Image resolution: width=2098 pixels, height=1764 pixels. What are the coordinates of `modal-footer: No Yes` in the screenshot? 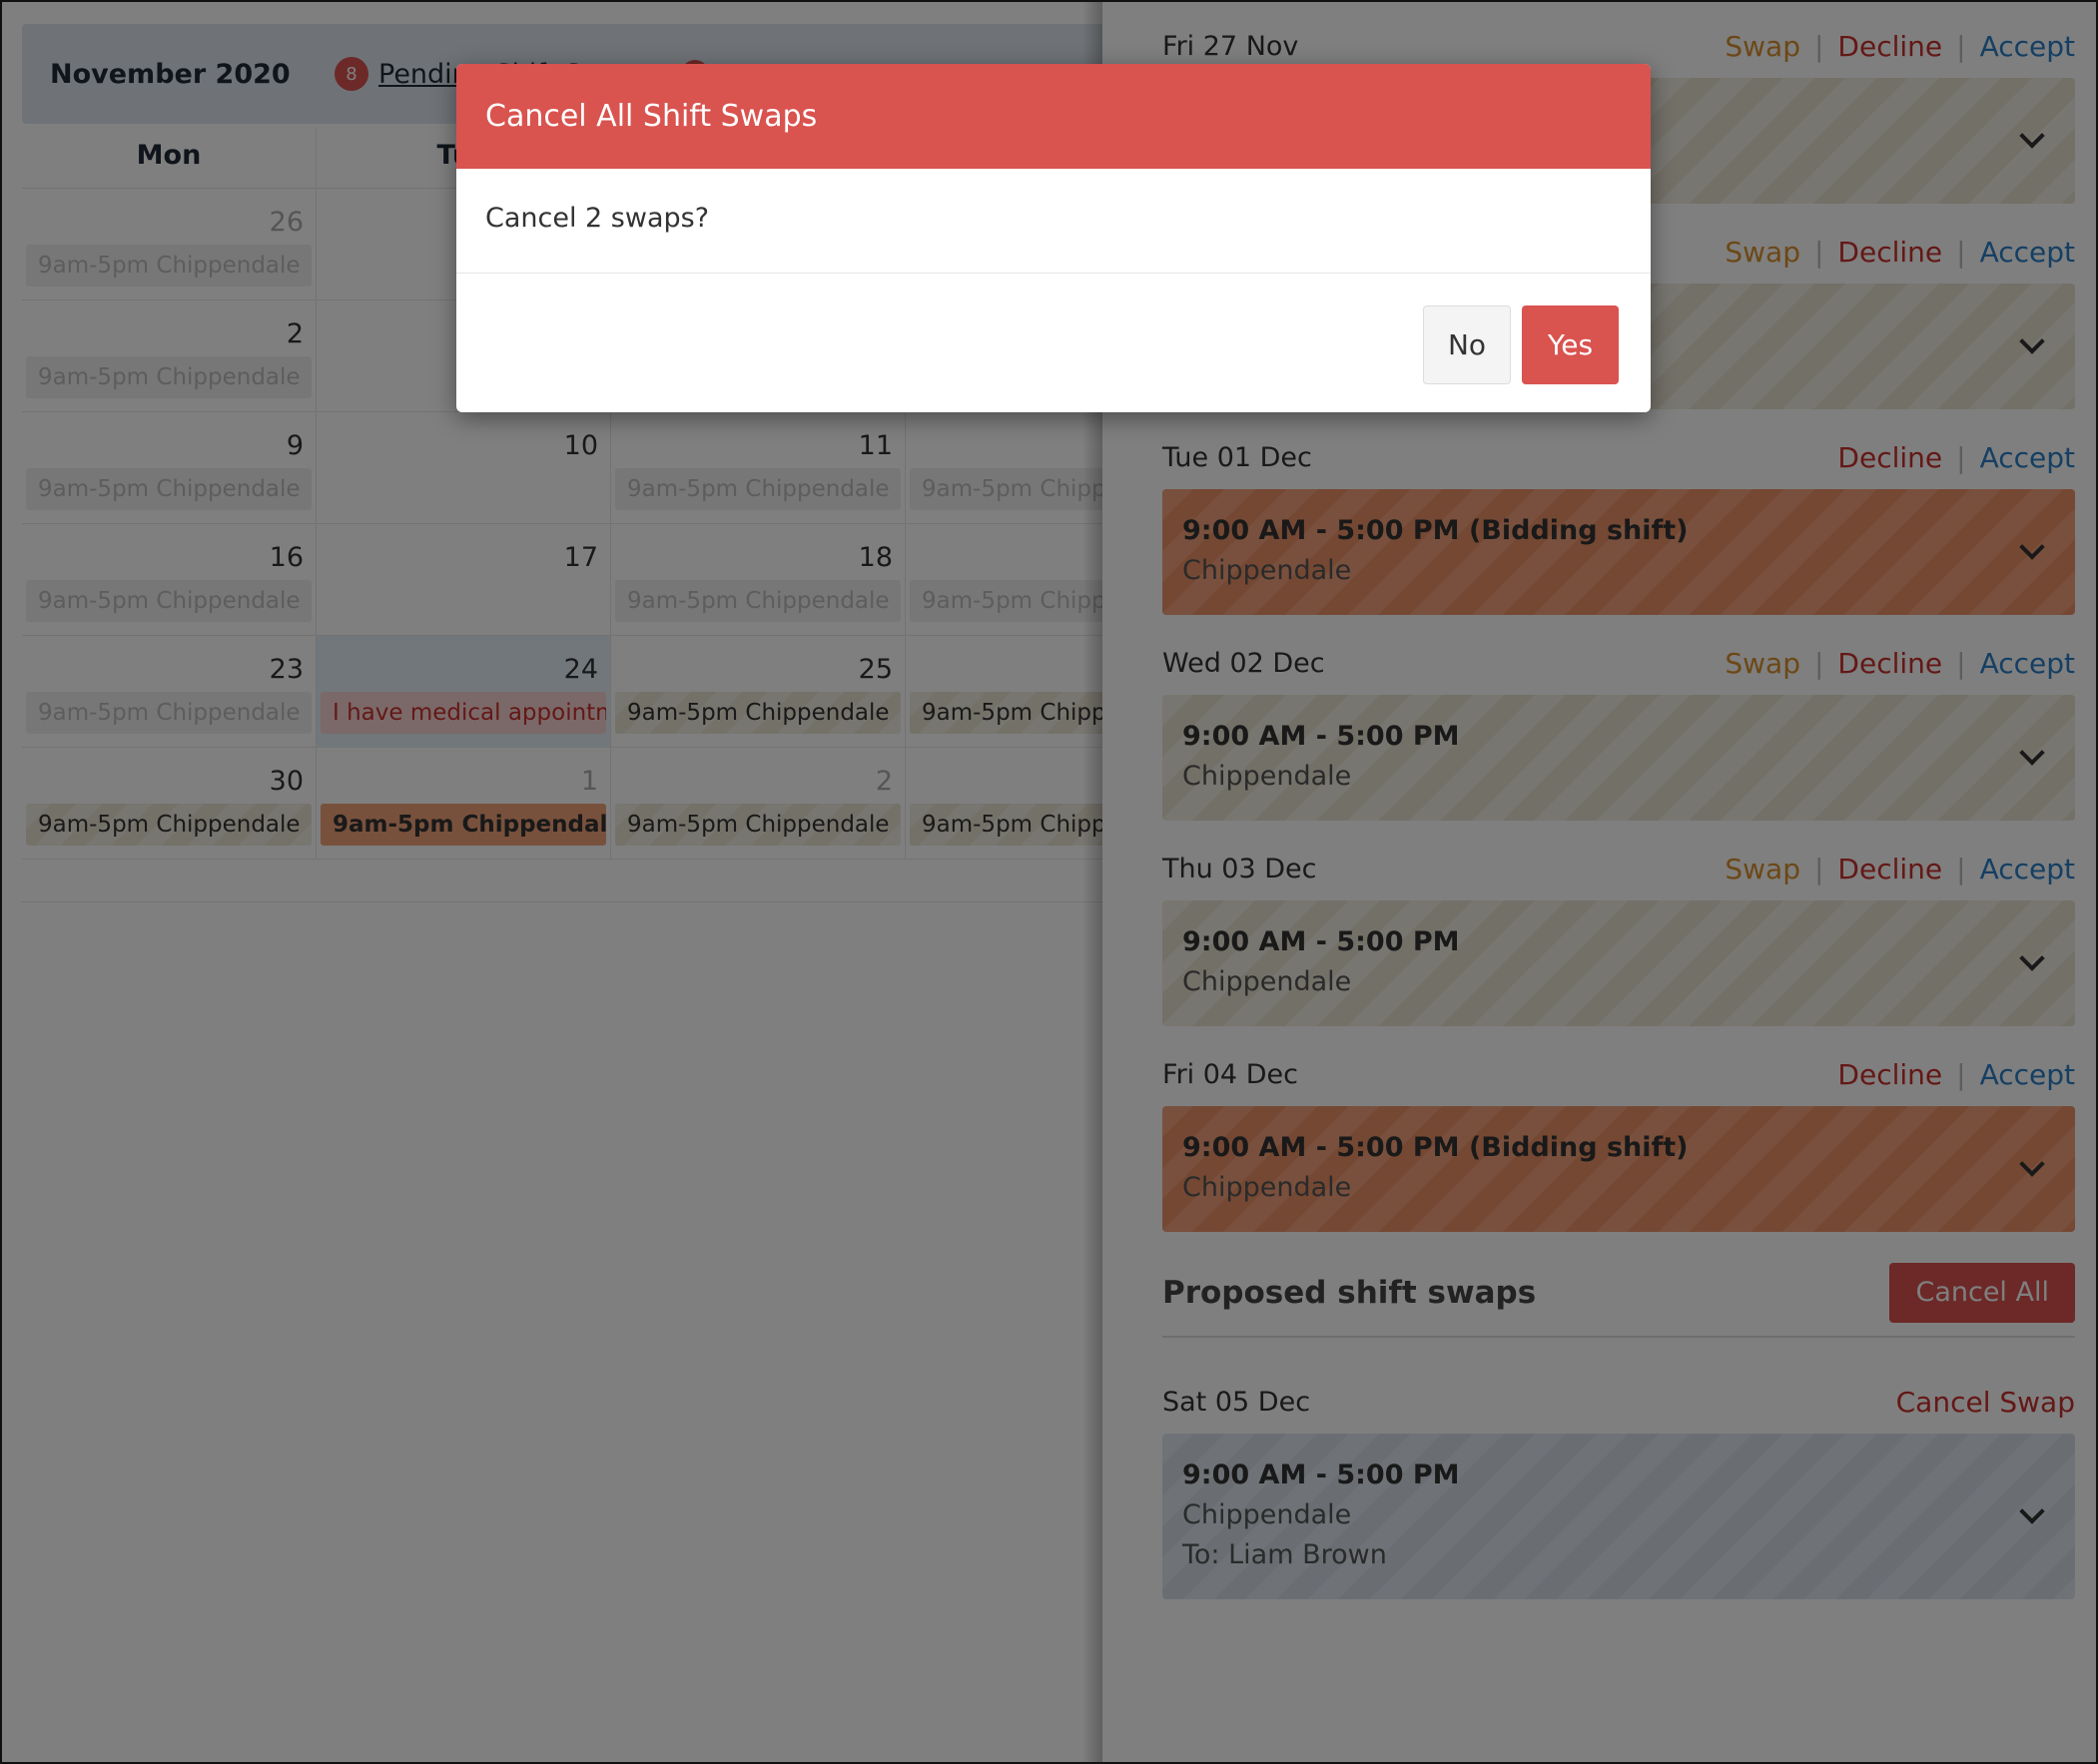 It's located at (1053, 343).